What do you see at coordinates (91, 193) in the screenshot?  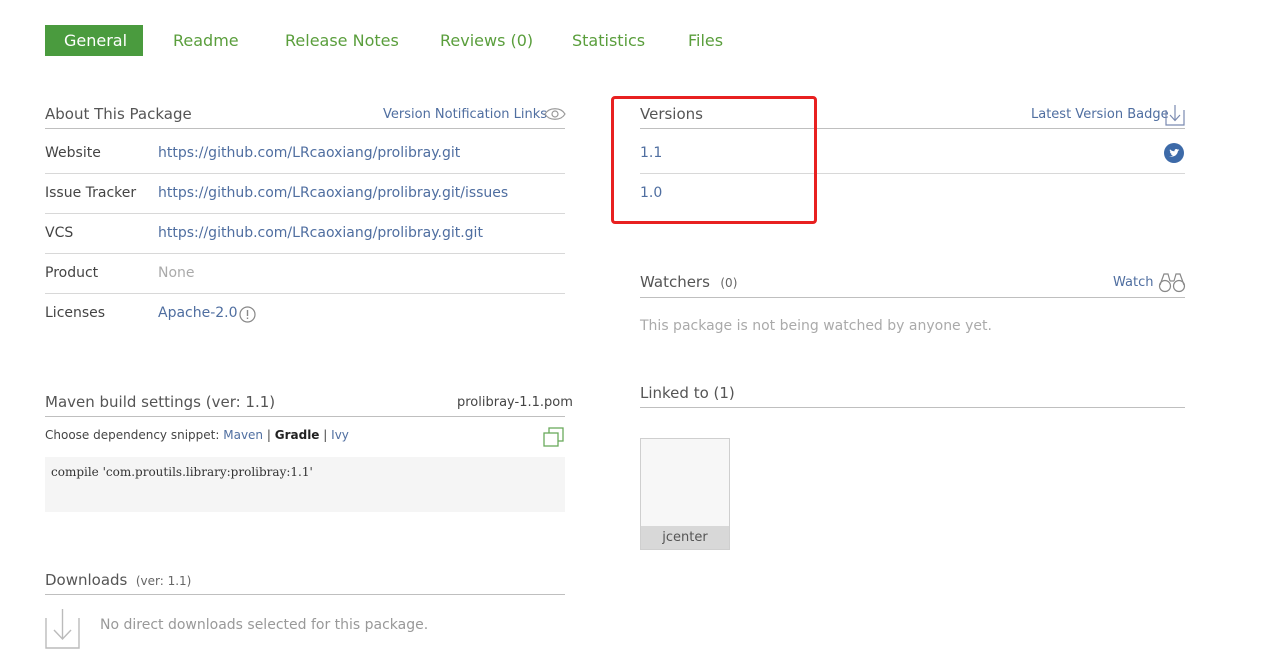 I see `row-label-issue-tracker: Issue Tracker` at bounding box center [91, 193].